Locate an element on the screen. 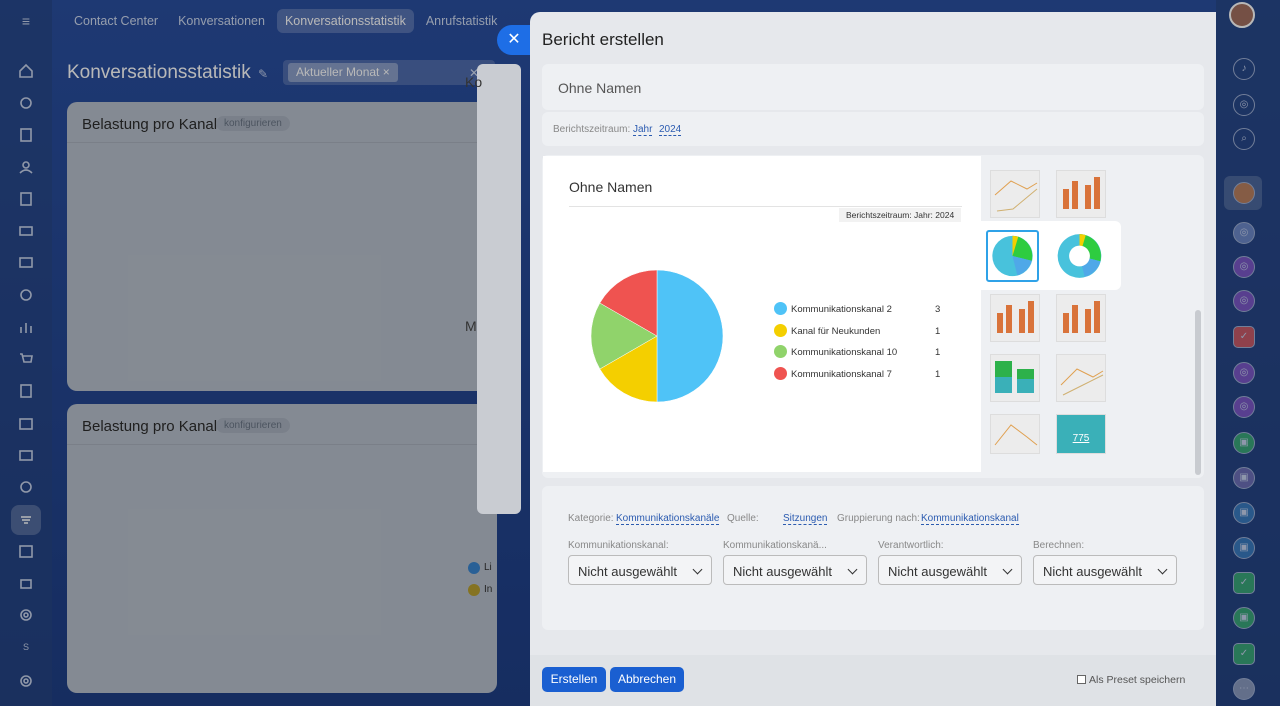 The image size is (1280, 706). legend-label: Kommunikationskanal 10 is located at coordinates (844, 352).